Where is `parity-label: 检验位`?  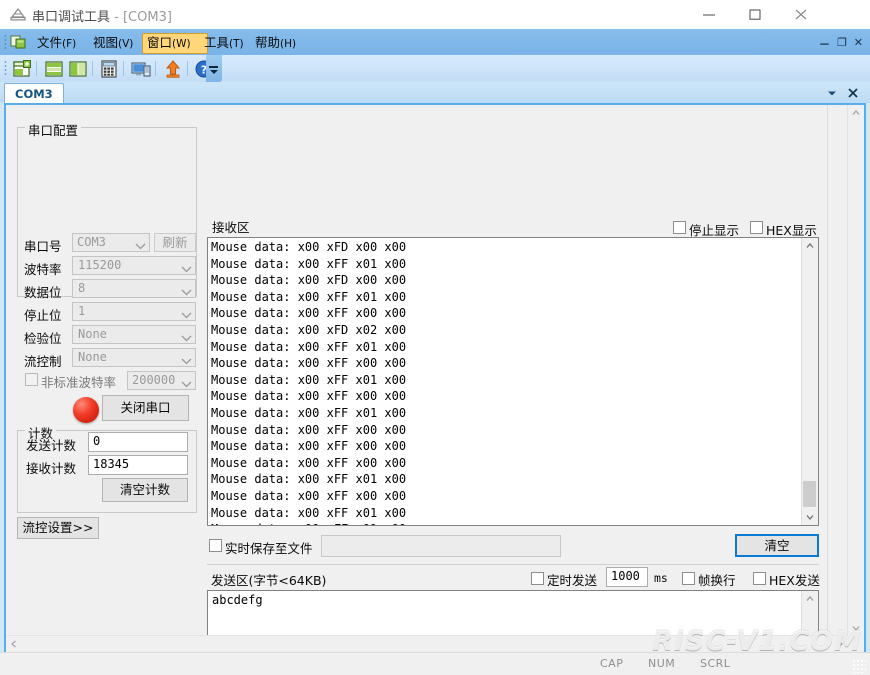 parity-label: 检验位 is located at coordinates (43, 338).